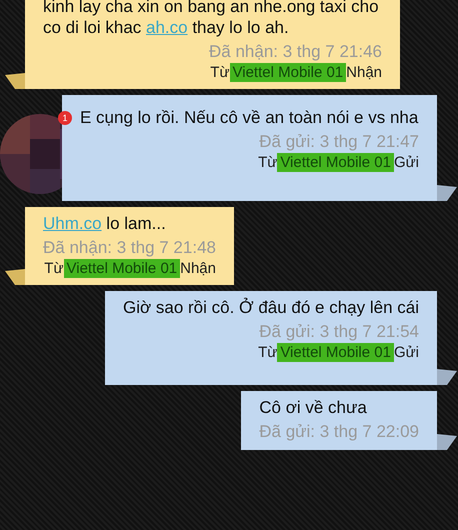 This screenshot has height=530, width=458. What do you see at coordinates (313, 407) in the screenshot?
I see `message-text: Cô ơi về chưa` at bounding box center [313, 407].